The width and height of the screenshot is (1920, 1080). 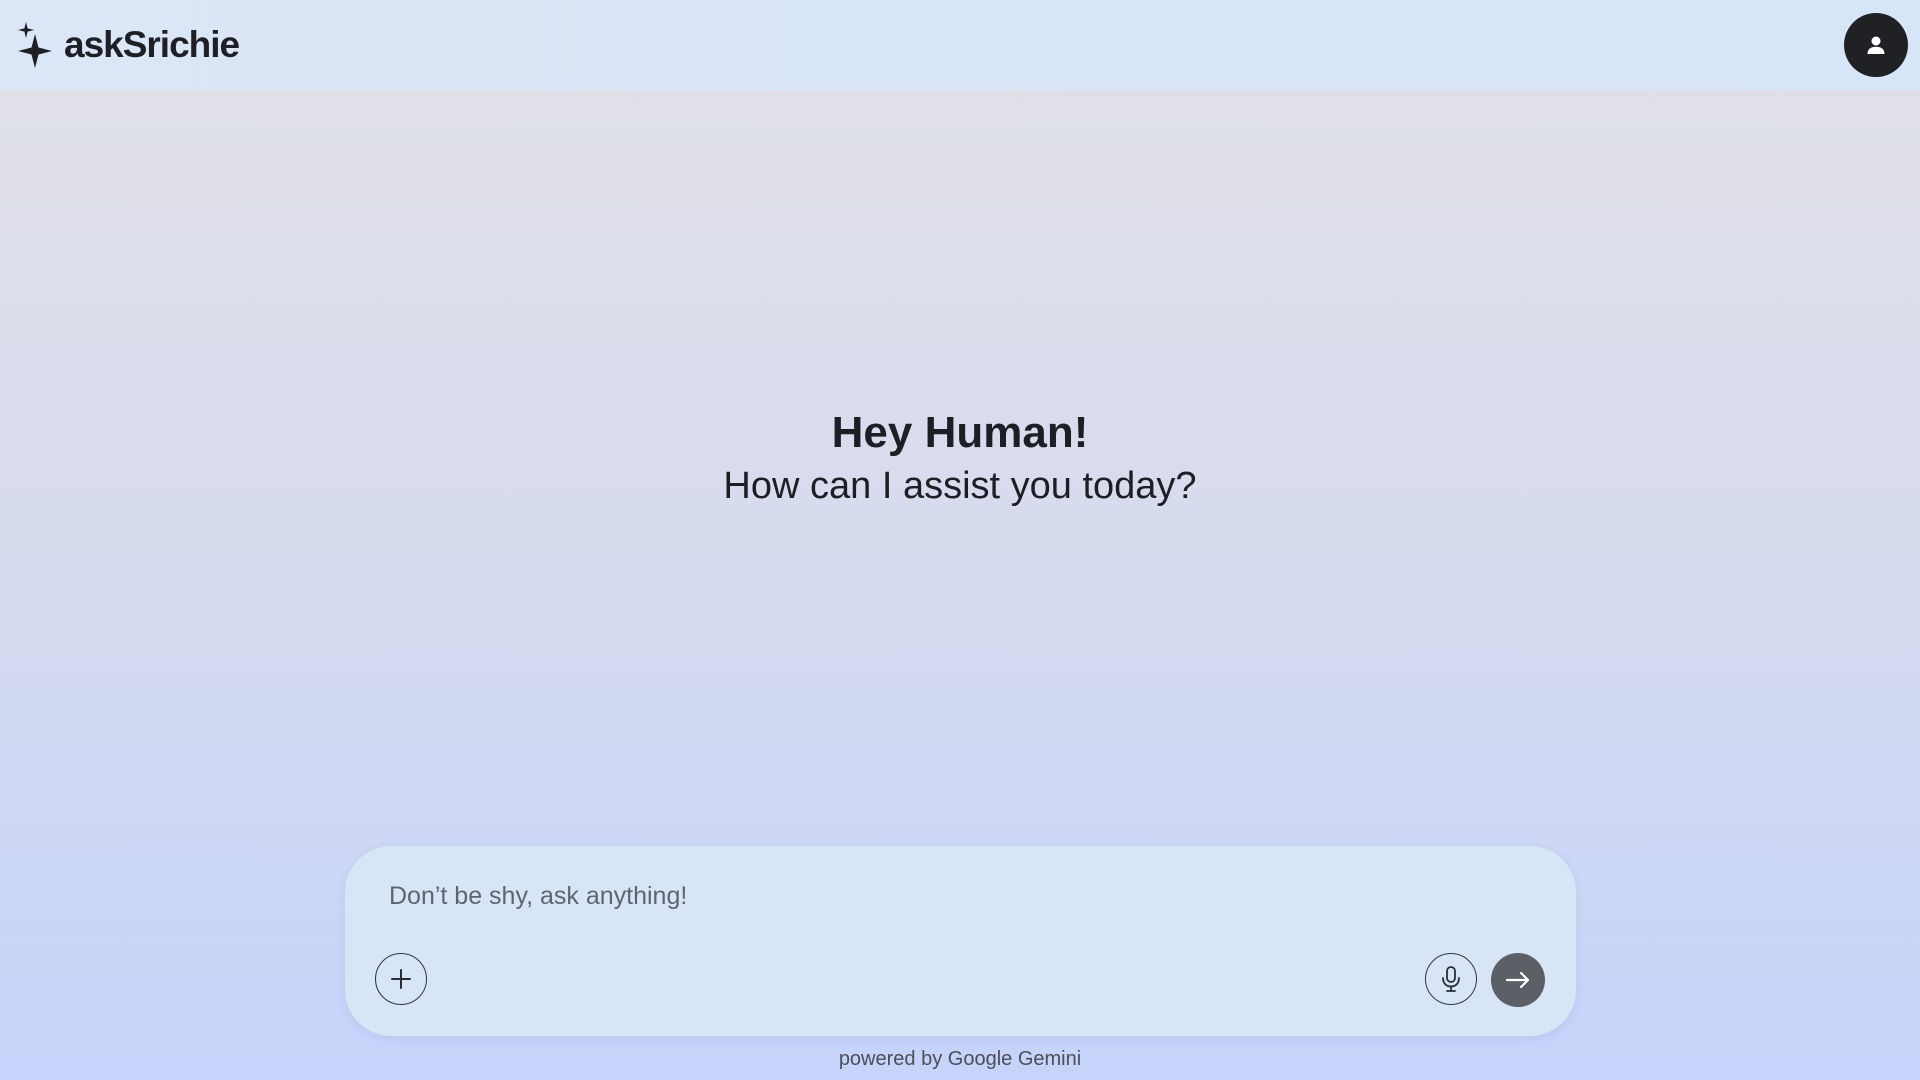 I want to click on greeting-title: Hey Human!, so click(x=960, y=432).